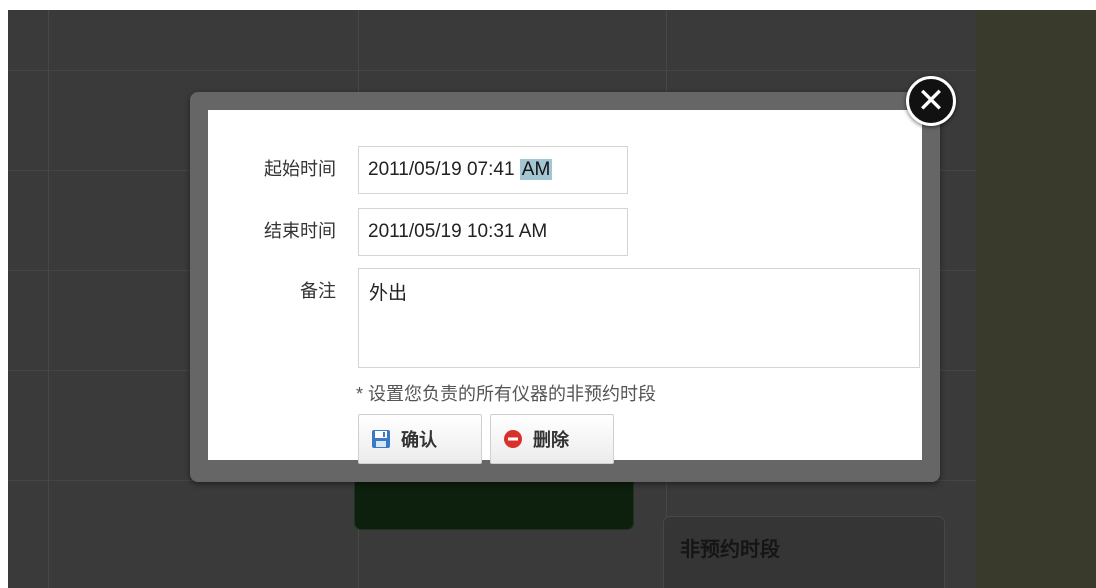 This screenshot has height=588, width=1096. I want to click on delete-button: 删除, so click(552, 439).